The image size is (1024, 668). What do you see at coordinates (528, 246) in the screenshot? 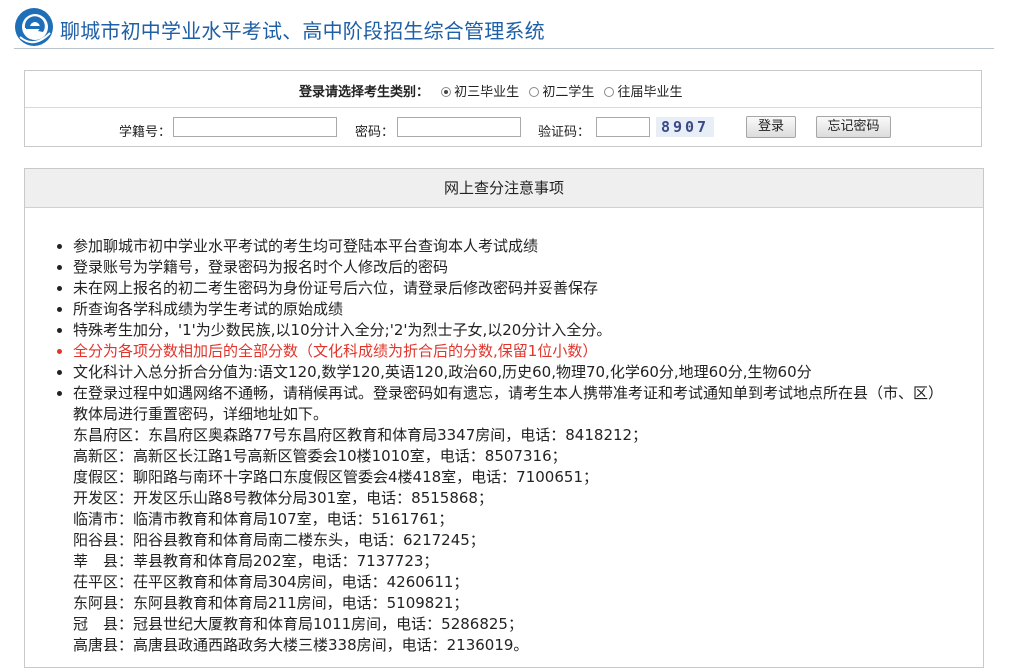
I see `list-item: 参加聊城市初中学业水平考试的考生均可登陆本平台查询本人考试成绩` at bounding box center [528, 246].